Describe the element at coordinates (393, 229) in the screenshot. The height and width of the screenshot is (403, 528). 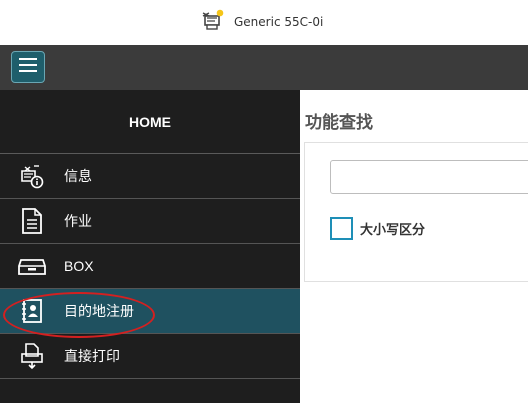
I see `case-sensitive-label: 大小写区分` at that location.